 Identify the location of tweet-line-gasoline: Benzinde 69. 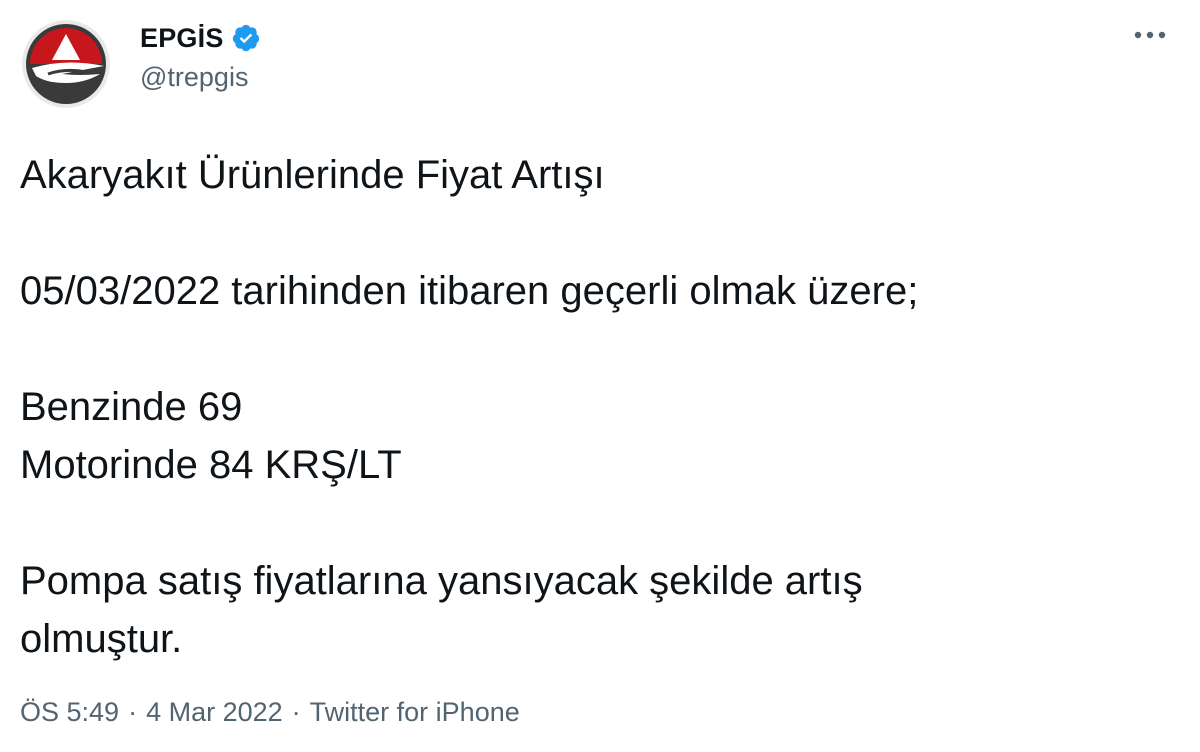
(131, 407).